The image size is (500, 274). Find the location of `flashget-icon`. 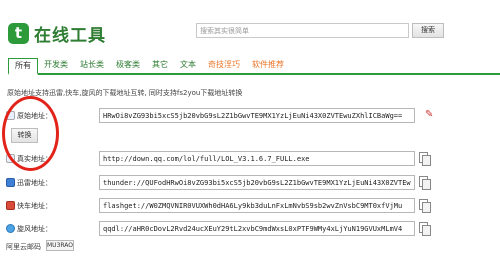

flashget-icon is located at coordinates (10, 205).